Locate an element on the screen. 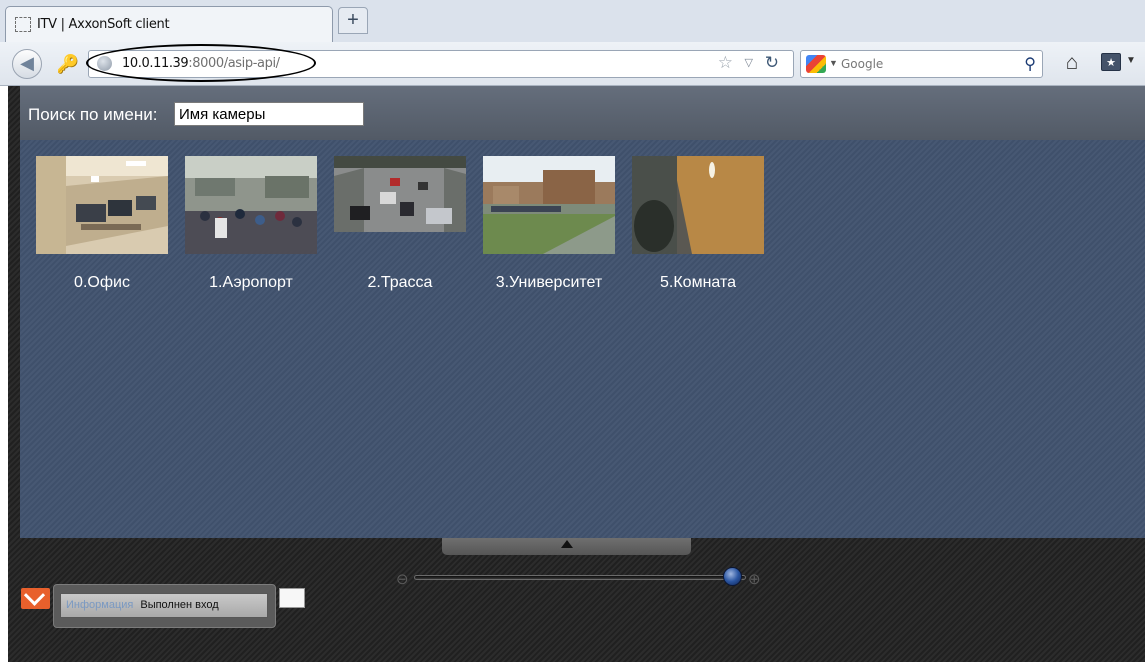  status-panel: Информация Выполнен вход is located at coordinates (164, 606).